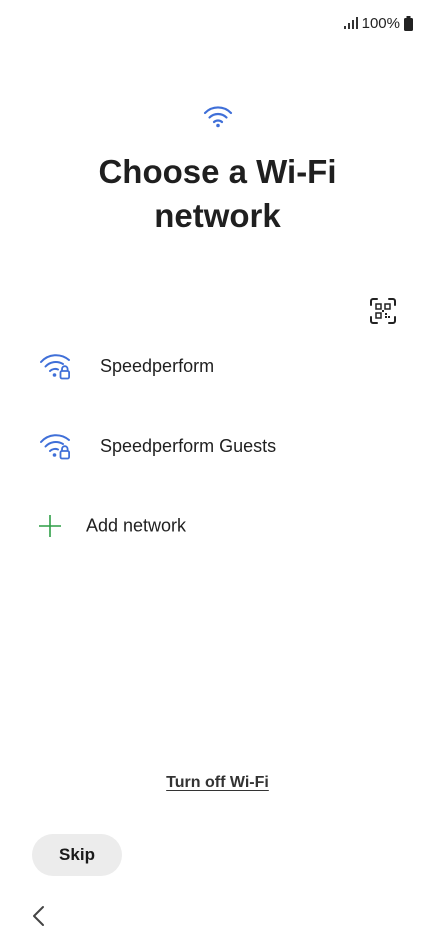 The width and height of the screenshot is (435, 944). I want to click on plus-icon, so click(50, 526).